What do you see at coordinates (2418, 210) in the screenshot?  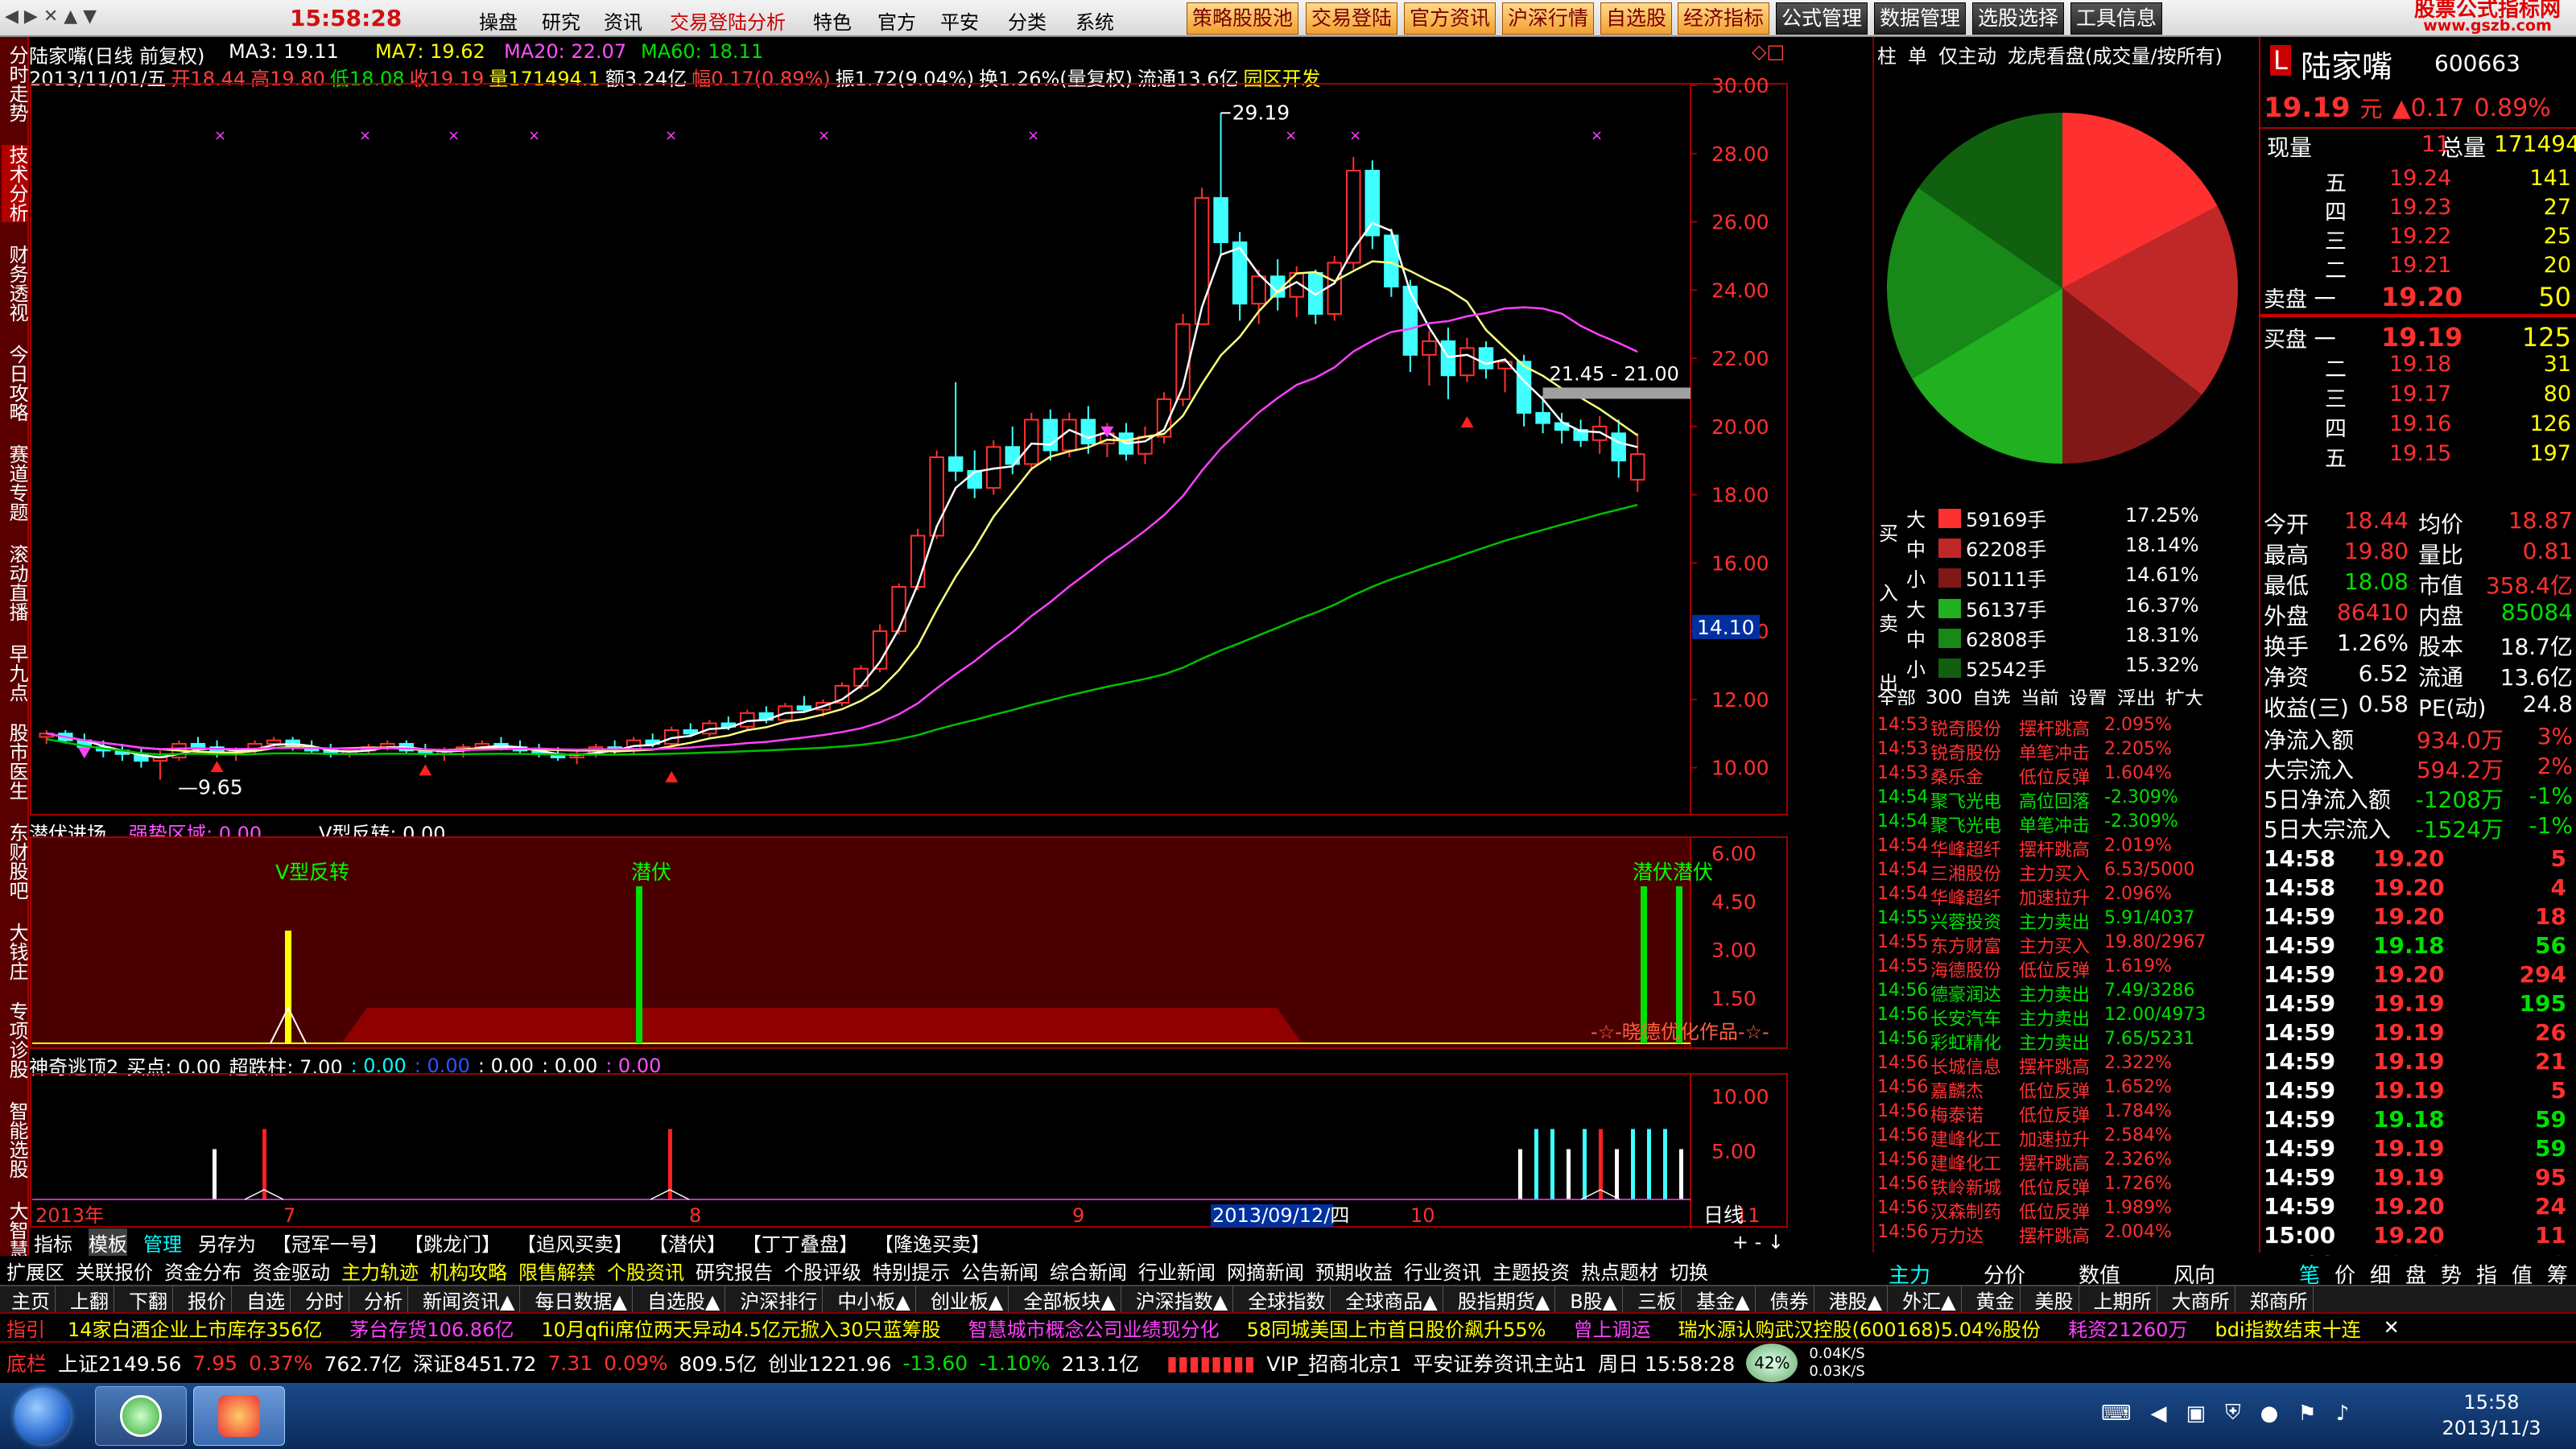 I see `ask-row: 四 19.23 27` at bounding box center [2418, 210].